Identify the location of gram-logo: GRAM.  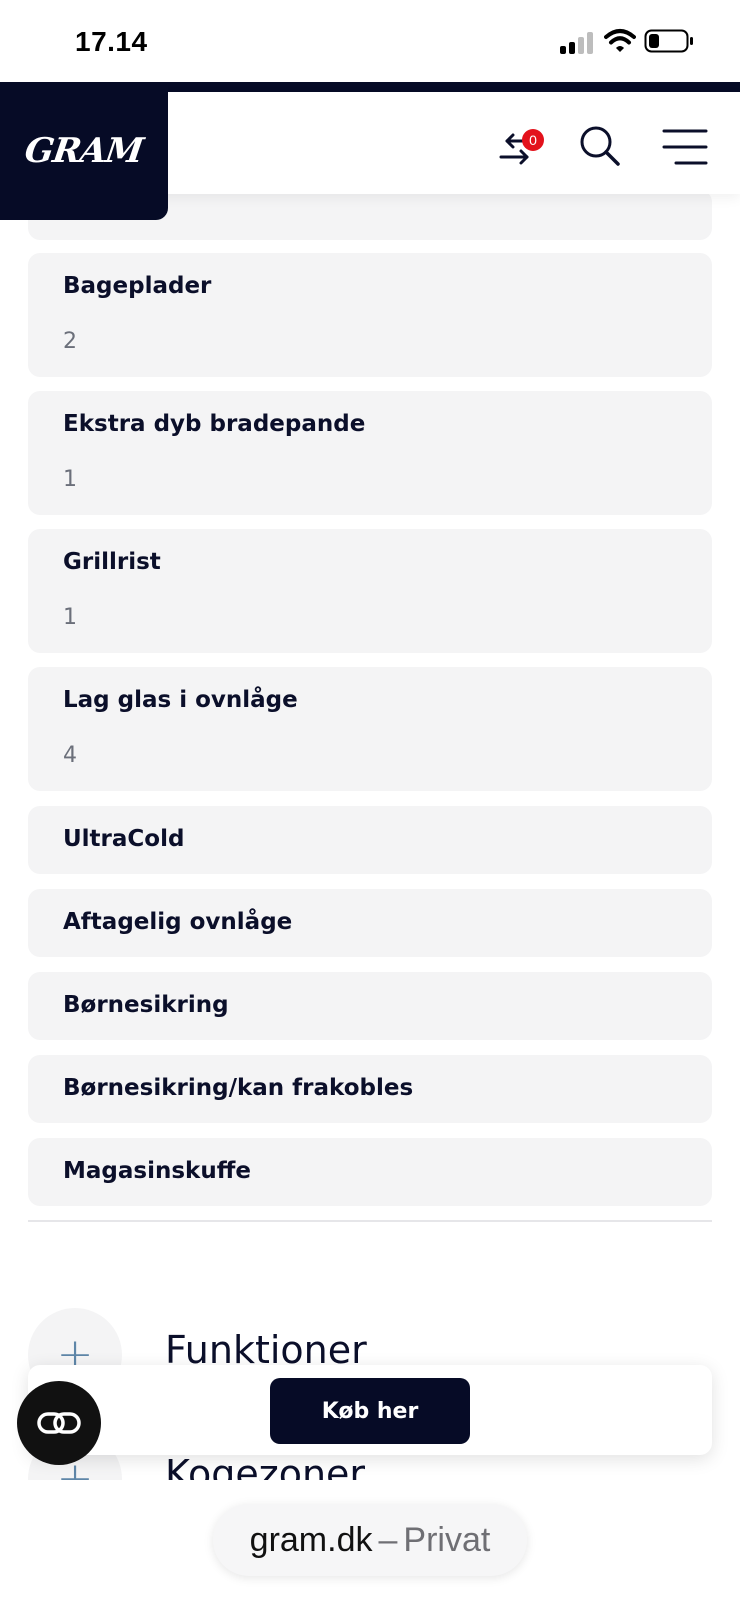
(84, 151).